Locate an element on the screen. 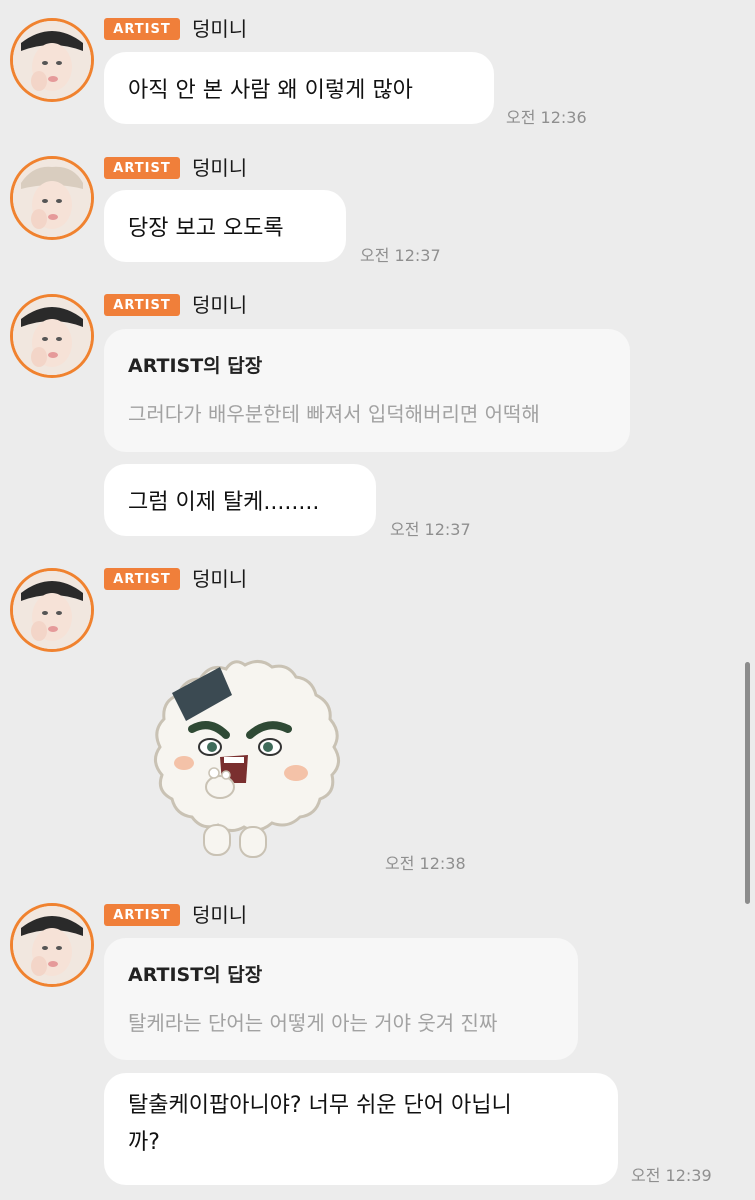 The width and height of the screenshot is (755, 1200). message-bubble: 탈출케이팝아니야? 너무 쉬운 단어 아닙니 까? is located at coordinates (361, 1129).